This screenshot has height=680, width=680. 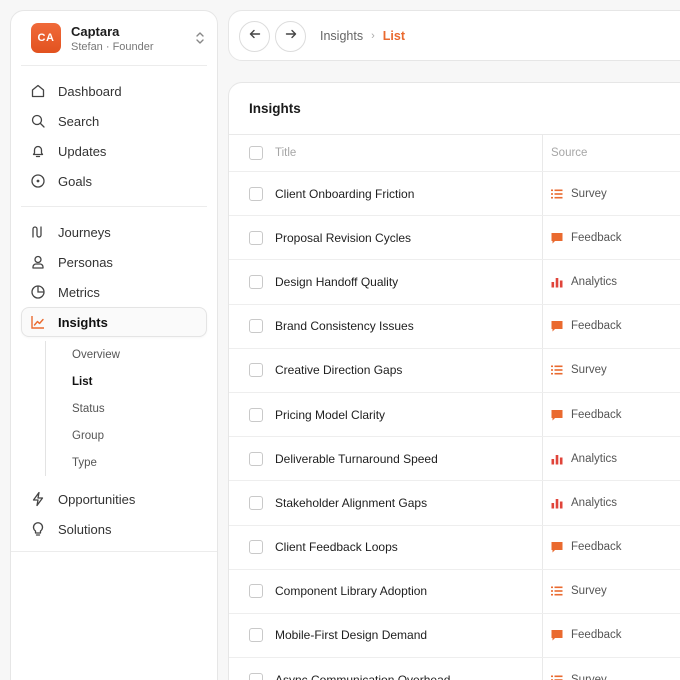 I want to click on table-row: Client Onboarding Friction Survey, so click(x=454, y=194).